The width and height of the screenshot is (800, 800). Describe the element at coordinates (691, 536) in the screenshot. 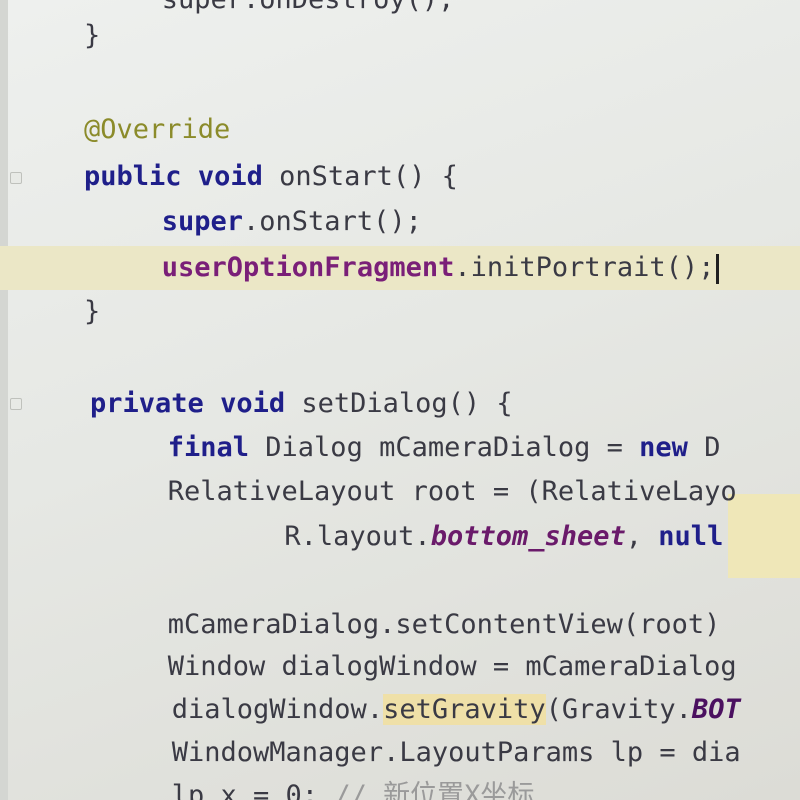

I see `code-token: null` at that location.